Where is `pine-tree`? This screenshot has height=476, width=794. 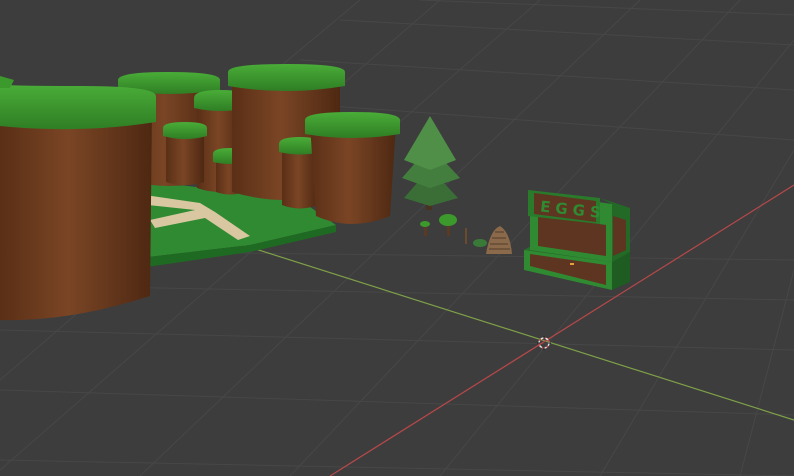
pine-tree is located at coordinates (431, 163).